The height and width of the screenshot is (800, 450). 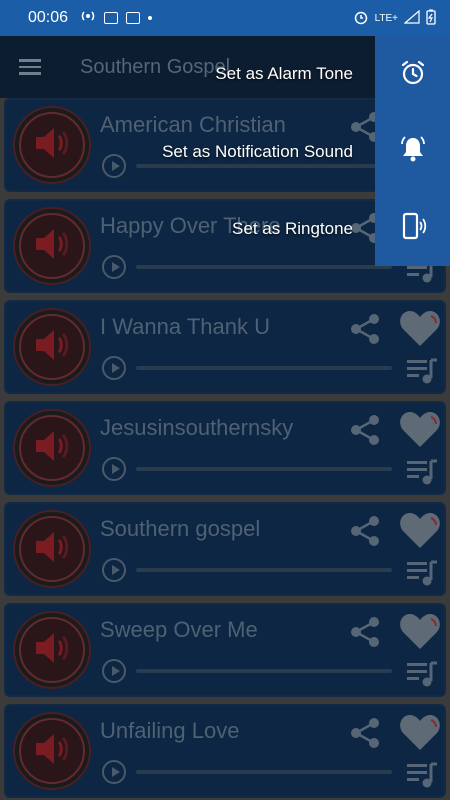 I want to click on signal-icon, so click(x=411, y=18).